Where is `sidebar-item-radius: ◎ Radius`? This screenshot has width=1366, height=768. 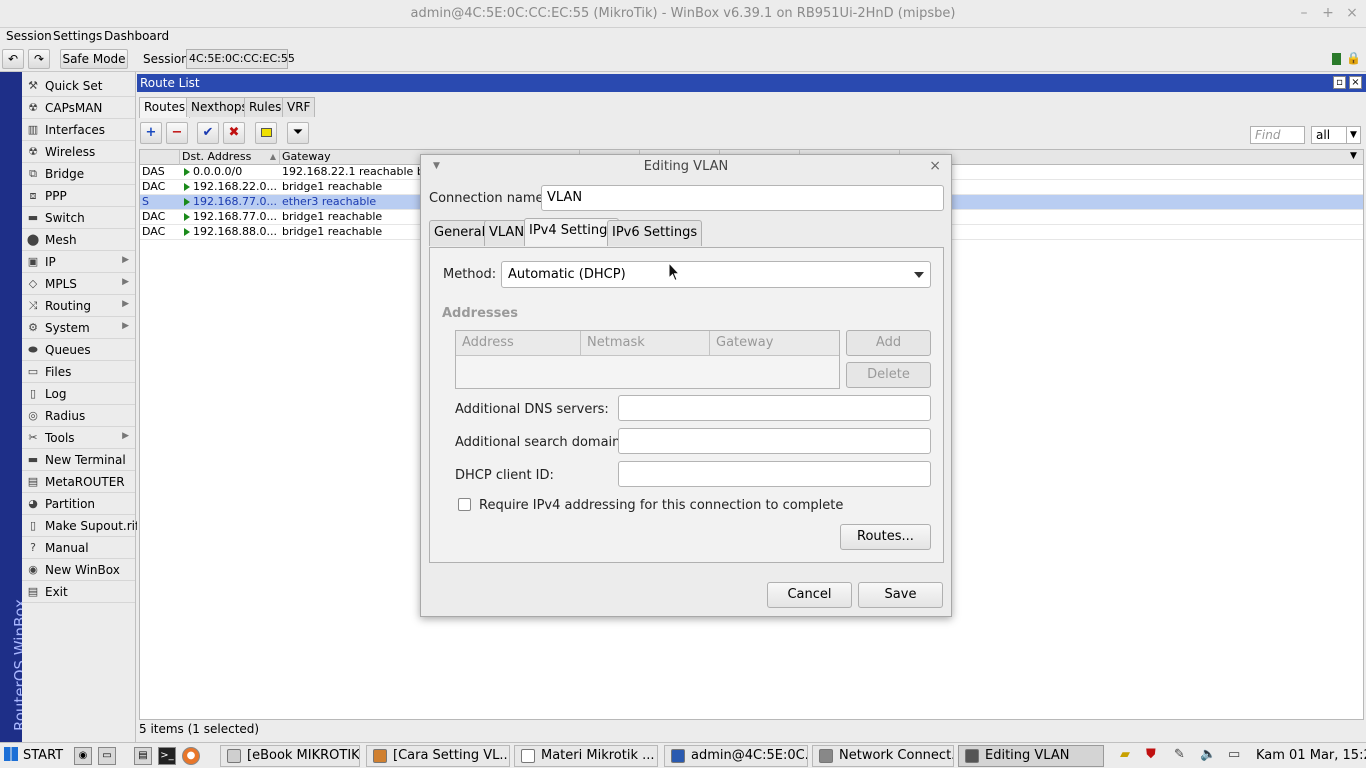
sidebar-item-radius: ◎ Radius is located at coordinates (78, 416).